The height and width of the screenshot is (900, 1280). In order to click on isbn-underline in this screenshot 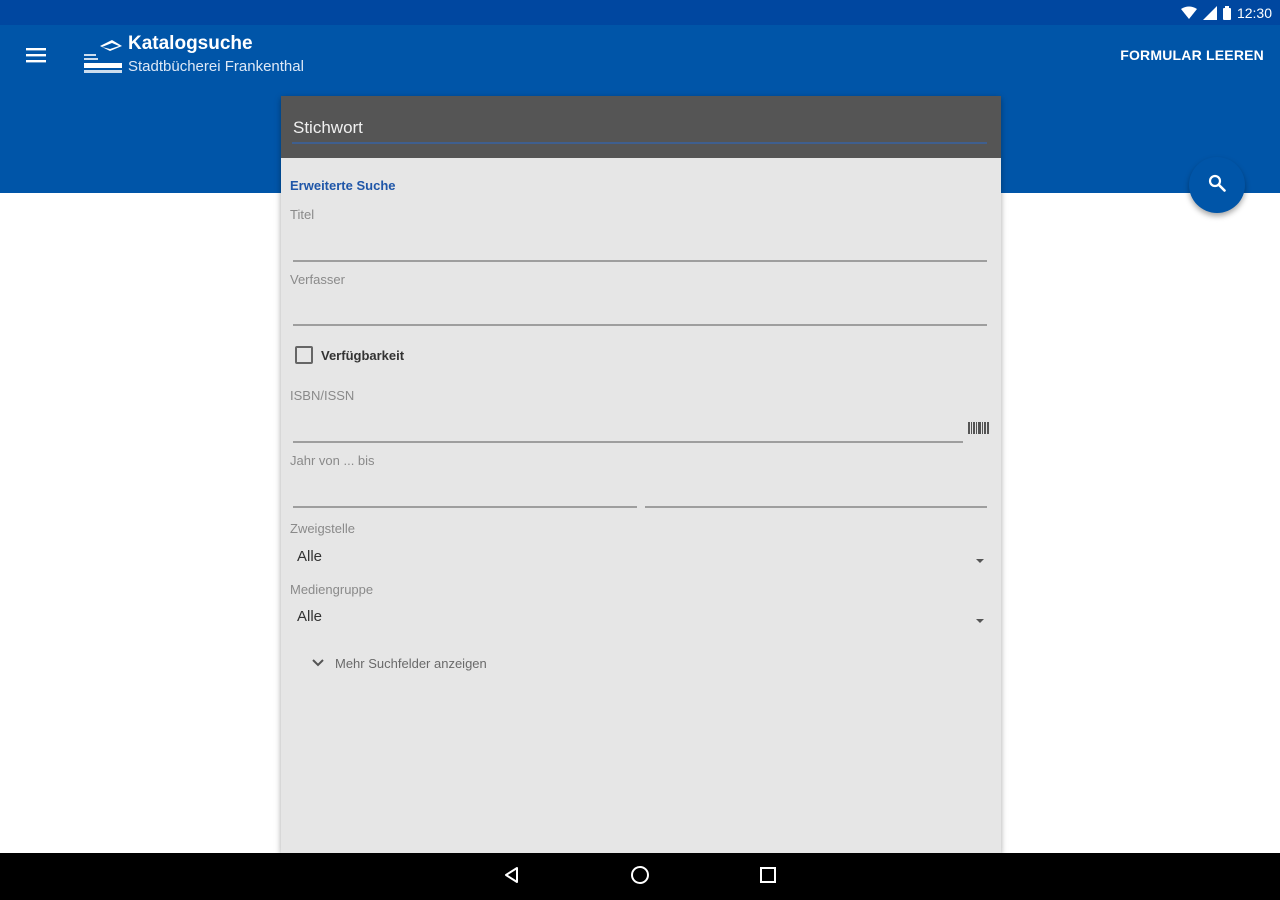, I will do `click(628, 442)`.